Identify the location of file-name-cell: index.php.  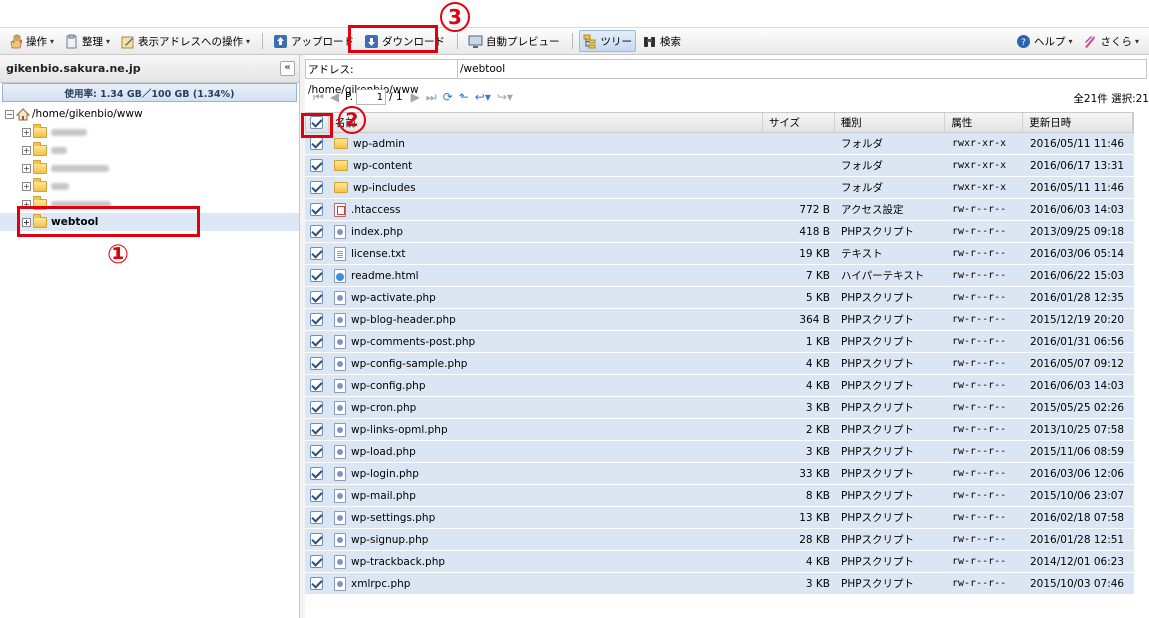
(545, 231).